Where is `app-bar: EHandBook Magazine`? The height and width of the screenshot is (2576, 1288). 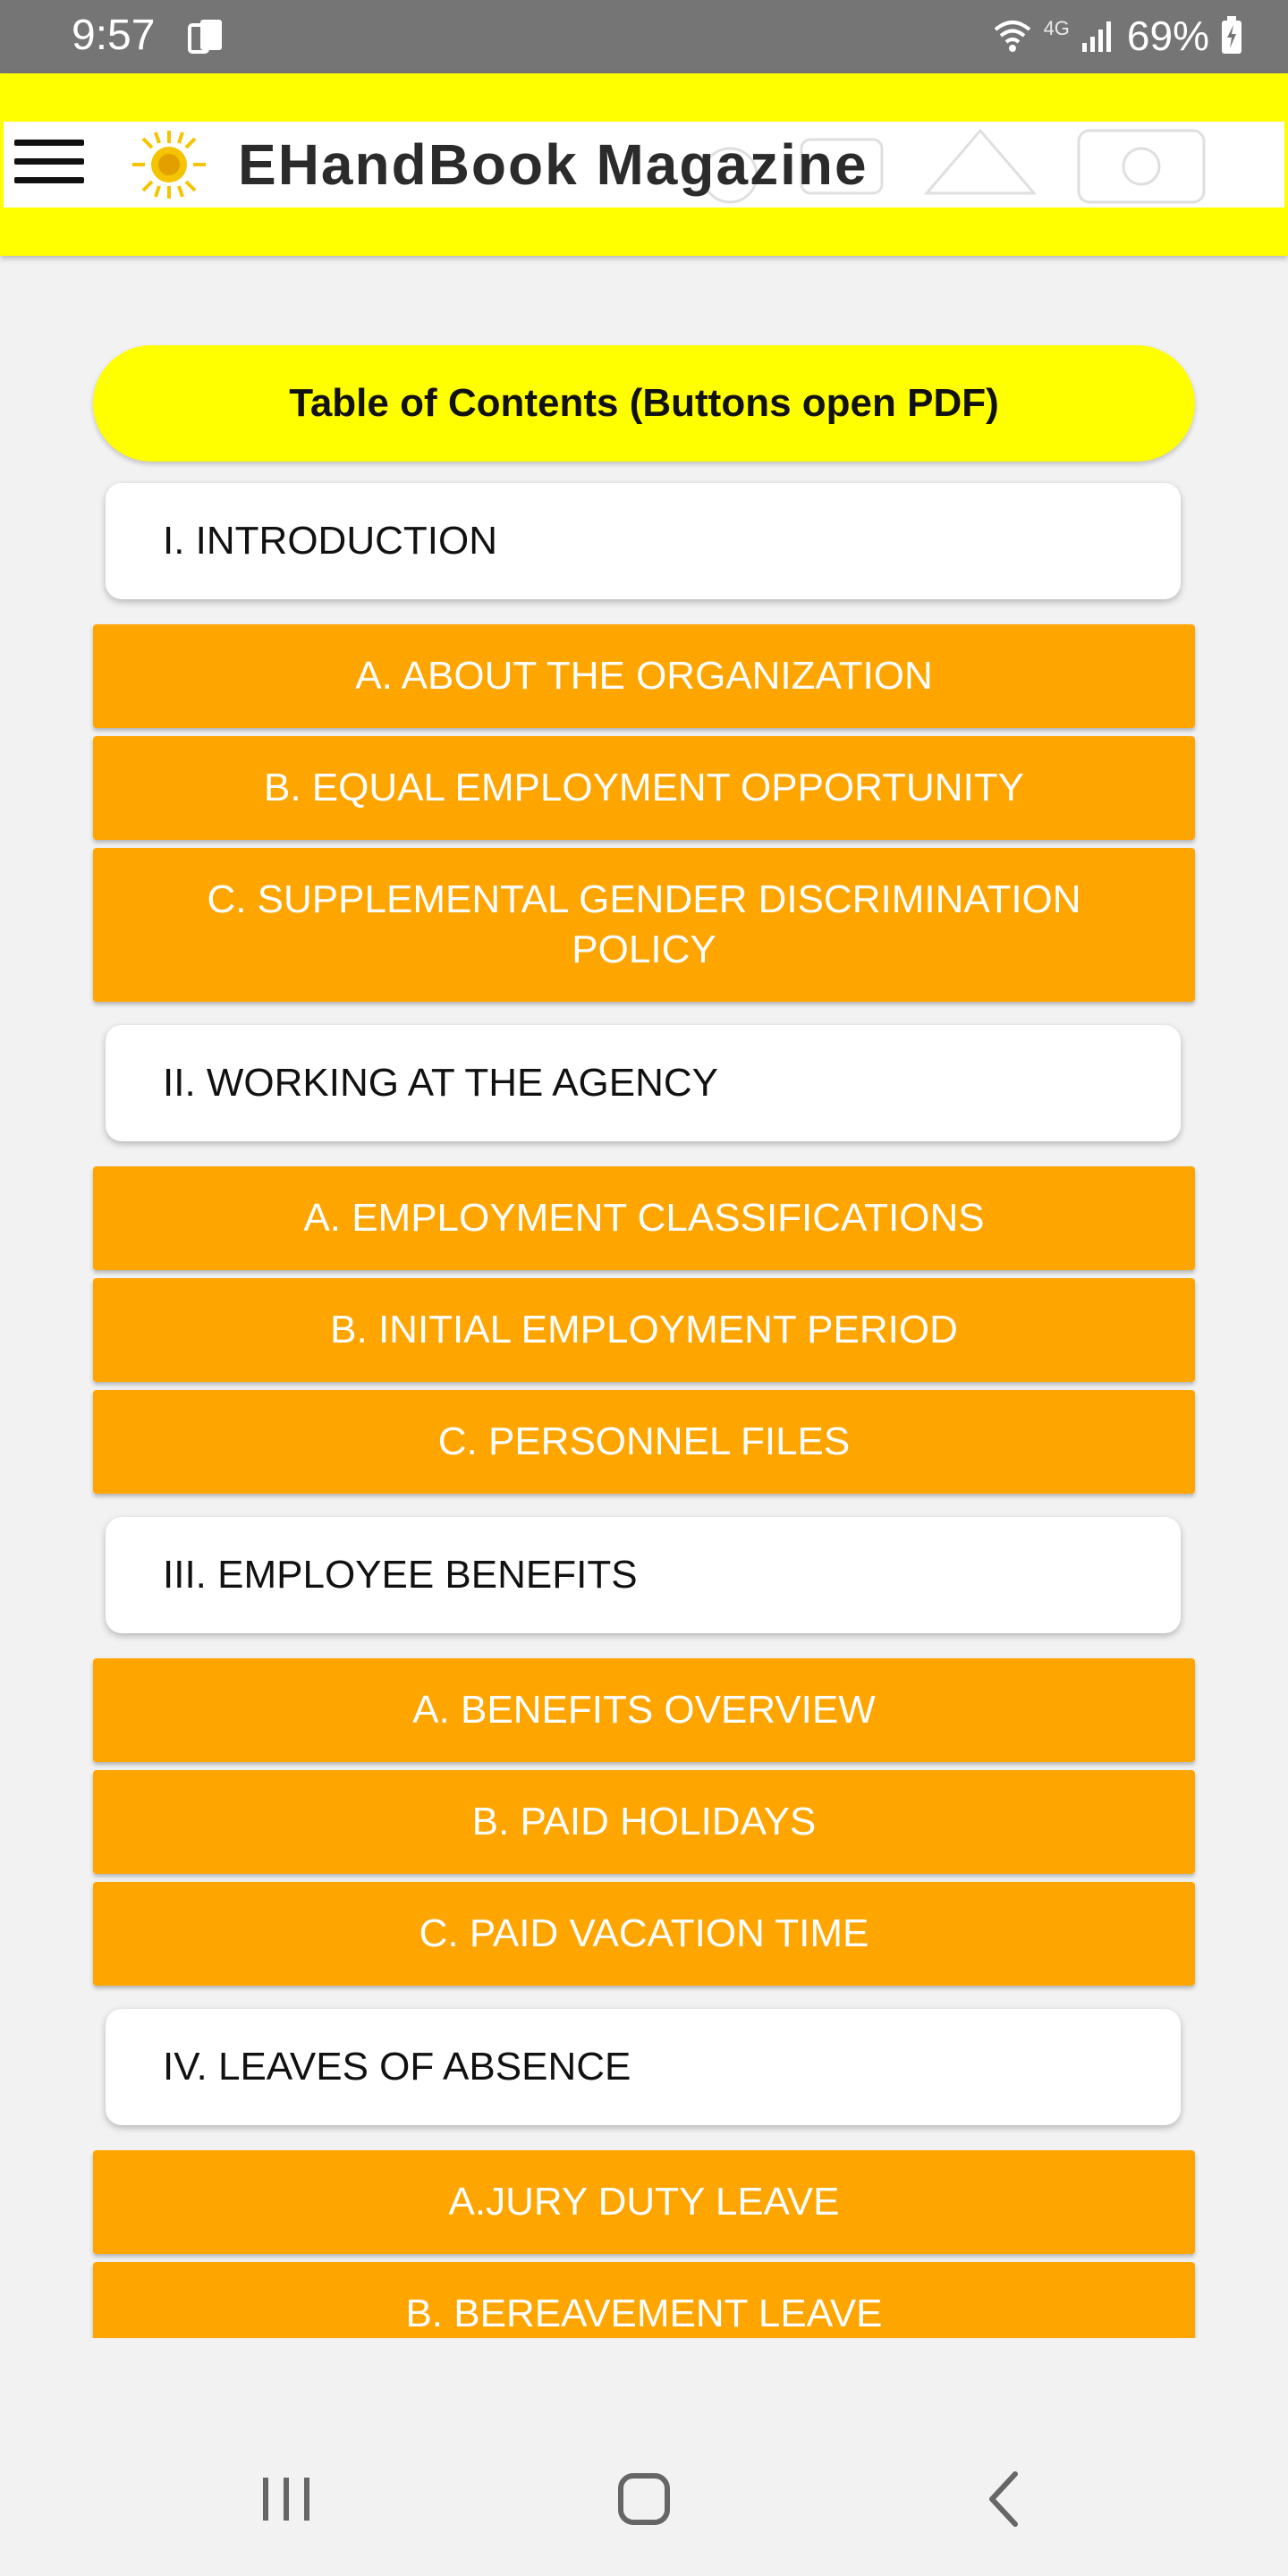
app-bar: EHandBook Magazine is located at coordinates (644, 164).